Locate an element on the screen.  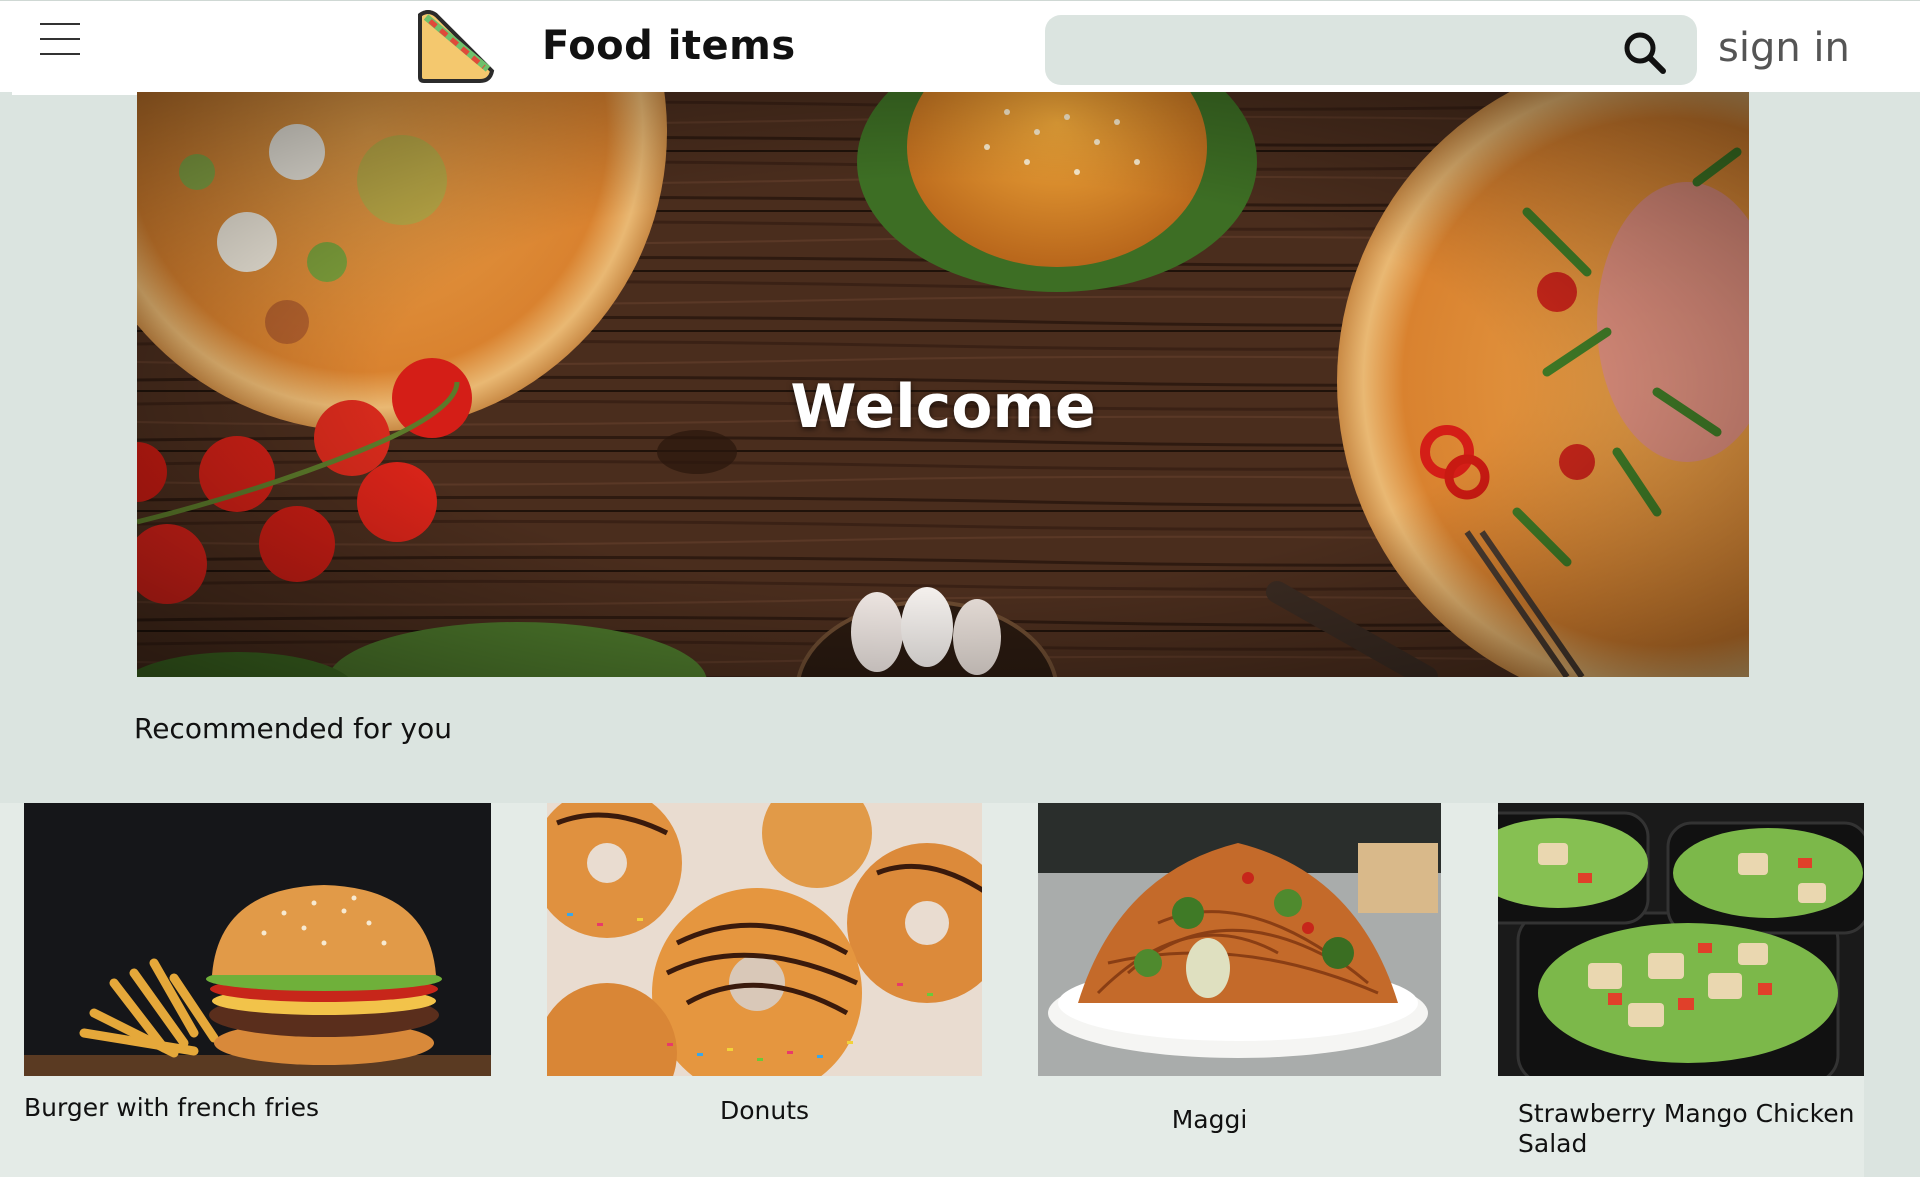
food-card-donuts: Donuts is located at coordinates (764, 990).